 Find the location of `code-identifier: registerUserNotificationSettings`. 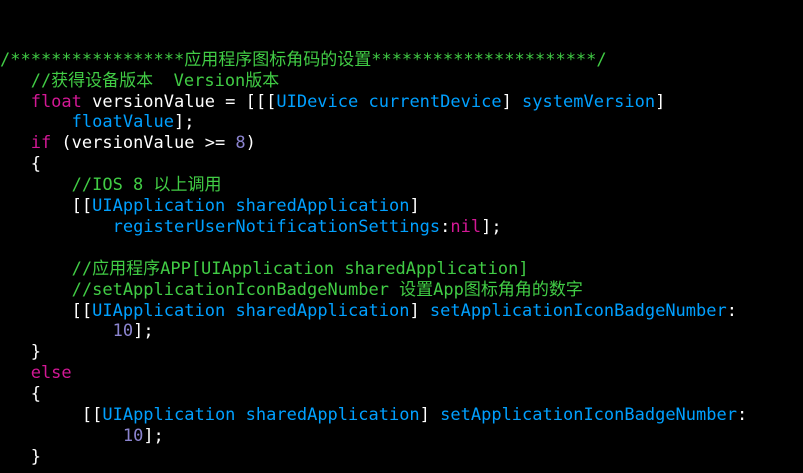

code-identifier: registerUserNotificationSettings is located at coordinates (276, 226).